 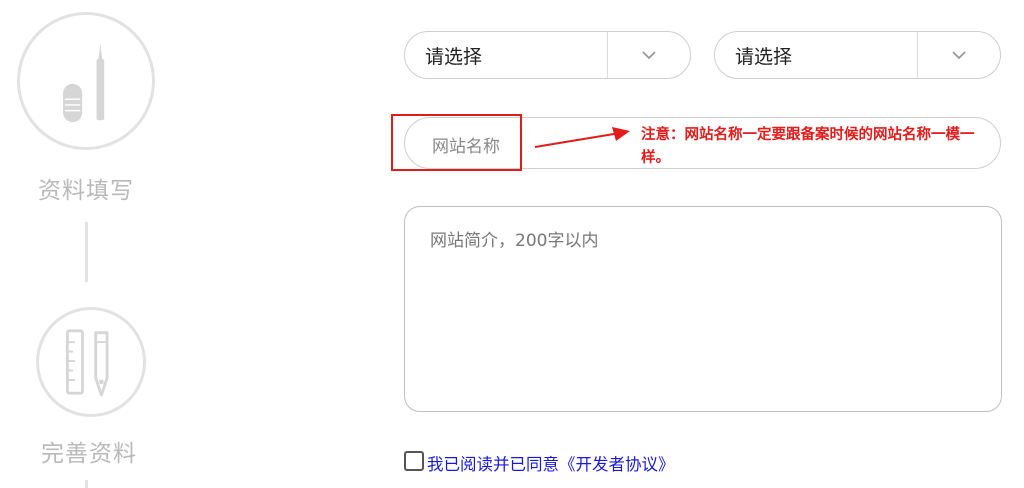 What do you see at coordinates (857, 55) in the screenshot?
I see `category-select-2: 请选择` at bounding box center [857, 55].